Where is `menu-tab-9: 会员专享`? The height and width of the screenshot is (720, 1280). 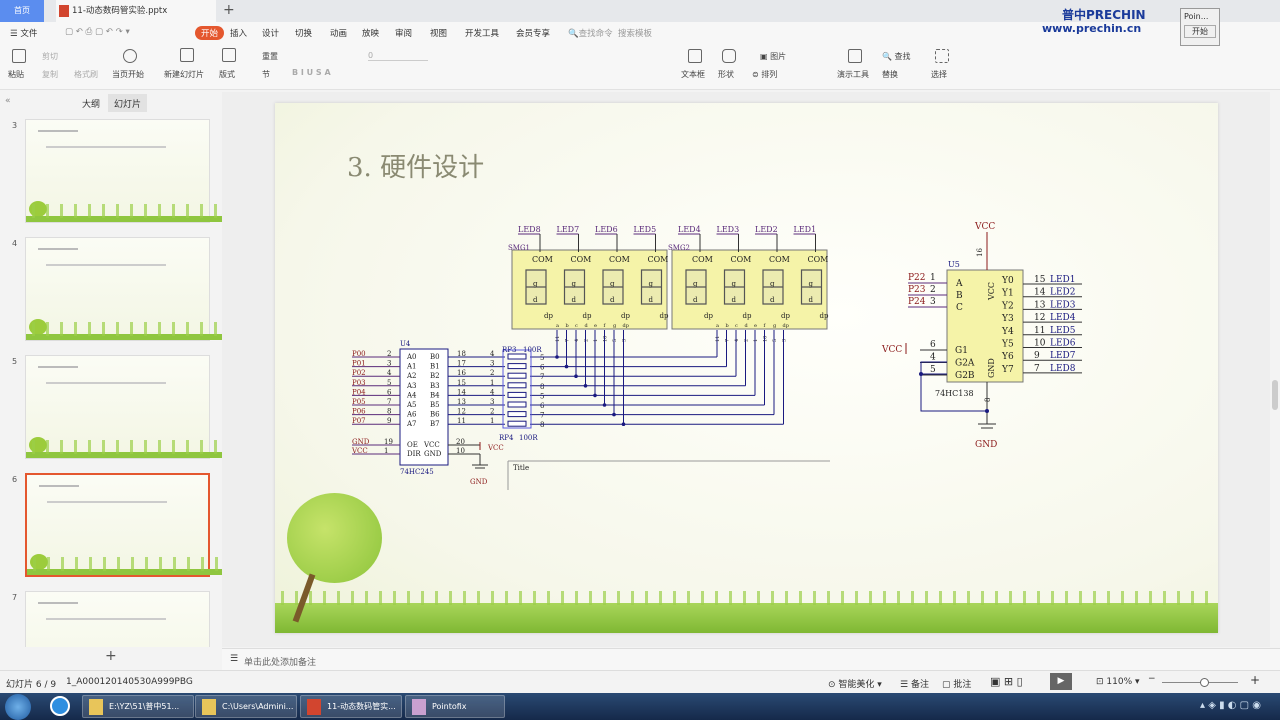
menu-tab-9: 会员专享 is located at coordinates (533, 33).